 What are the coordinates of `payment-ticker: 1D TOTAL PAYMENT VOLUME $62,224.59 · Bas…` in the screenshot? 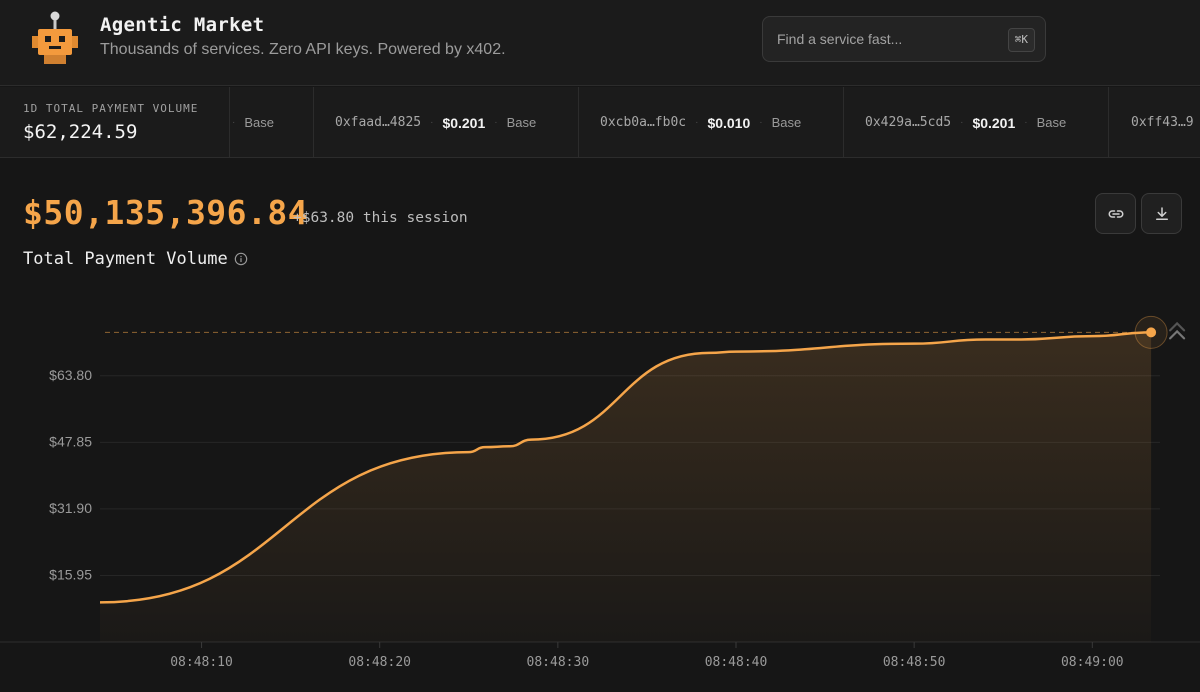 It's located at (600, 122).